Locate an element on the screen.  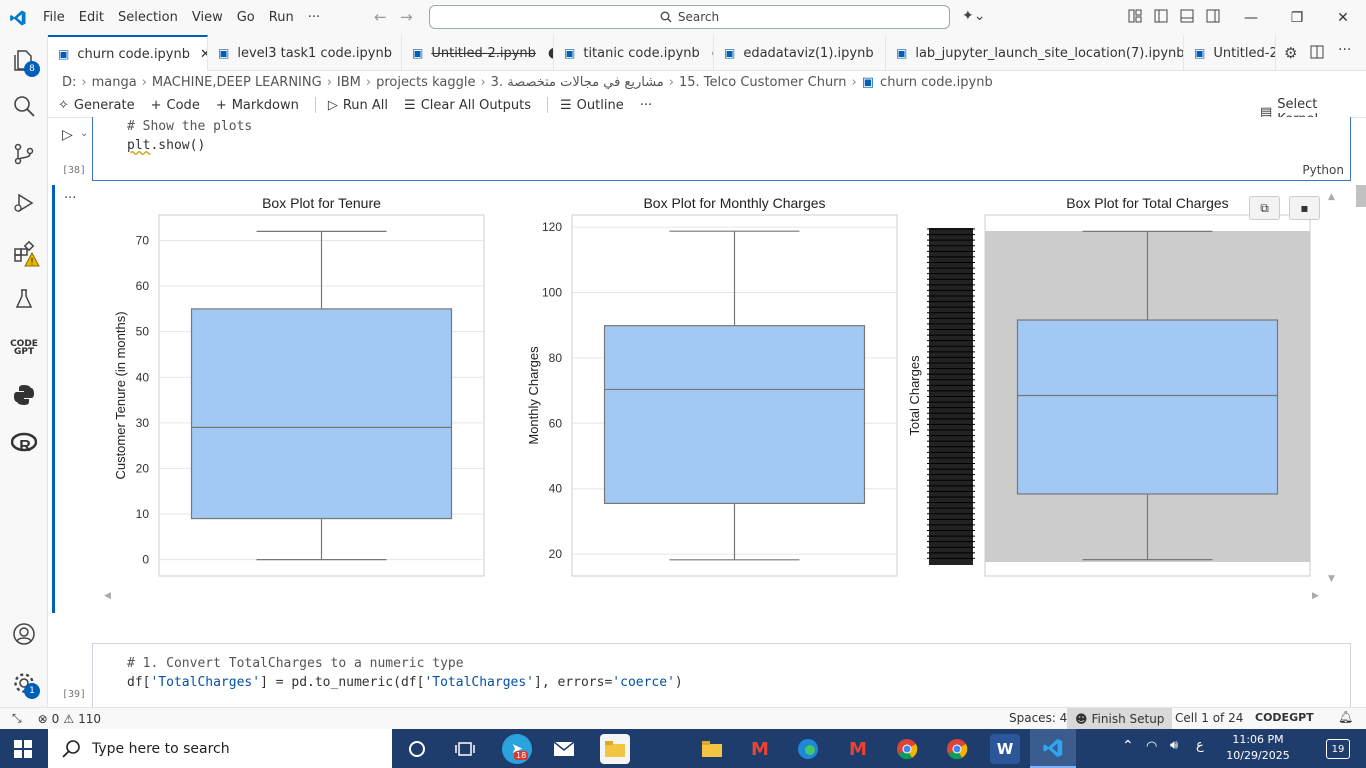
y-tick-label: 120 is located at coordinates (552, 227).